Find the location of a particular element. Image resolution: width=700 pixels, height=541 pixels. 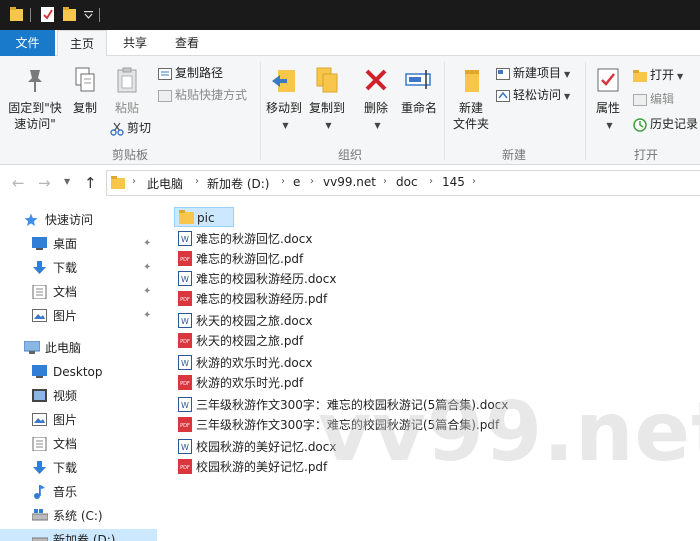

back-arrow-icon: ← is located at coordinates (18, 183).